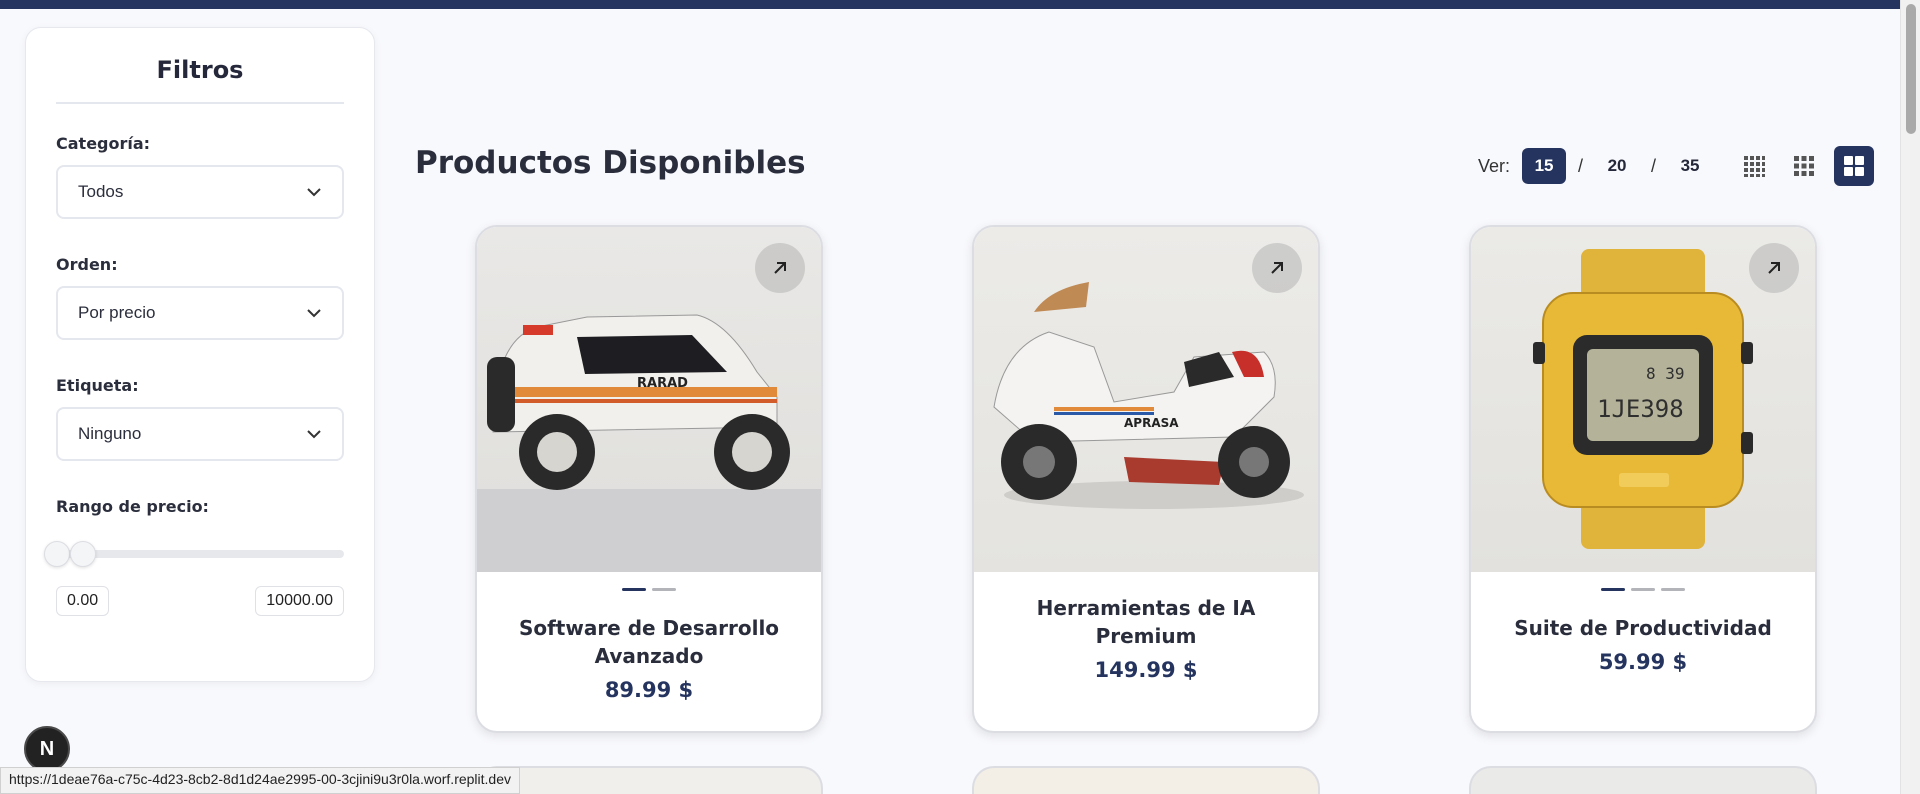 The height and width of the screenshot is (794, 1920). Describe the element at coordinates (1617, 166) in the screenshot. I see `view-20-button: 20` at that location.